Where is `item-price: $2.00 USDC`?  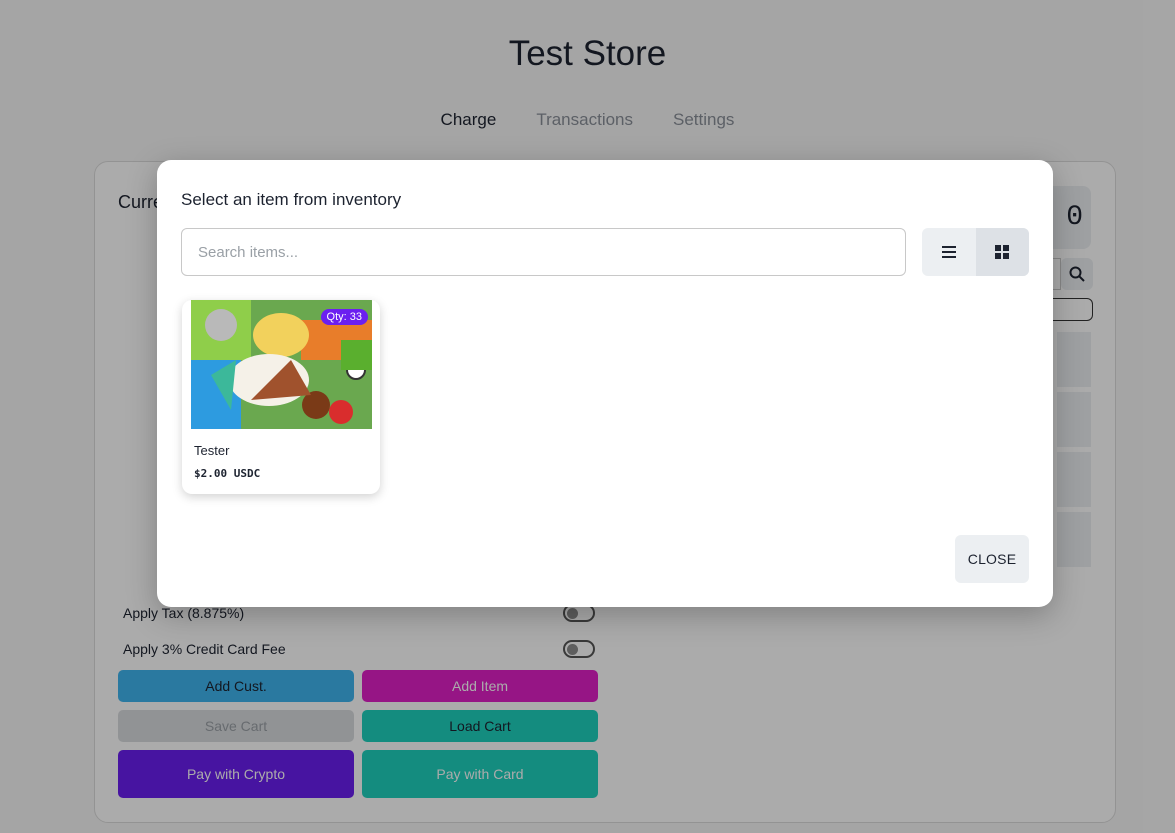 item-price: $2.00 USDC is located at coordinates (227, 473).